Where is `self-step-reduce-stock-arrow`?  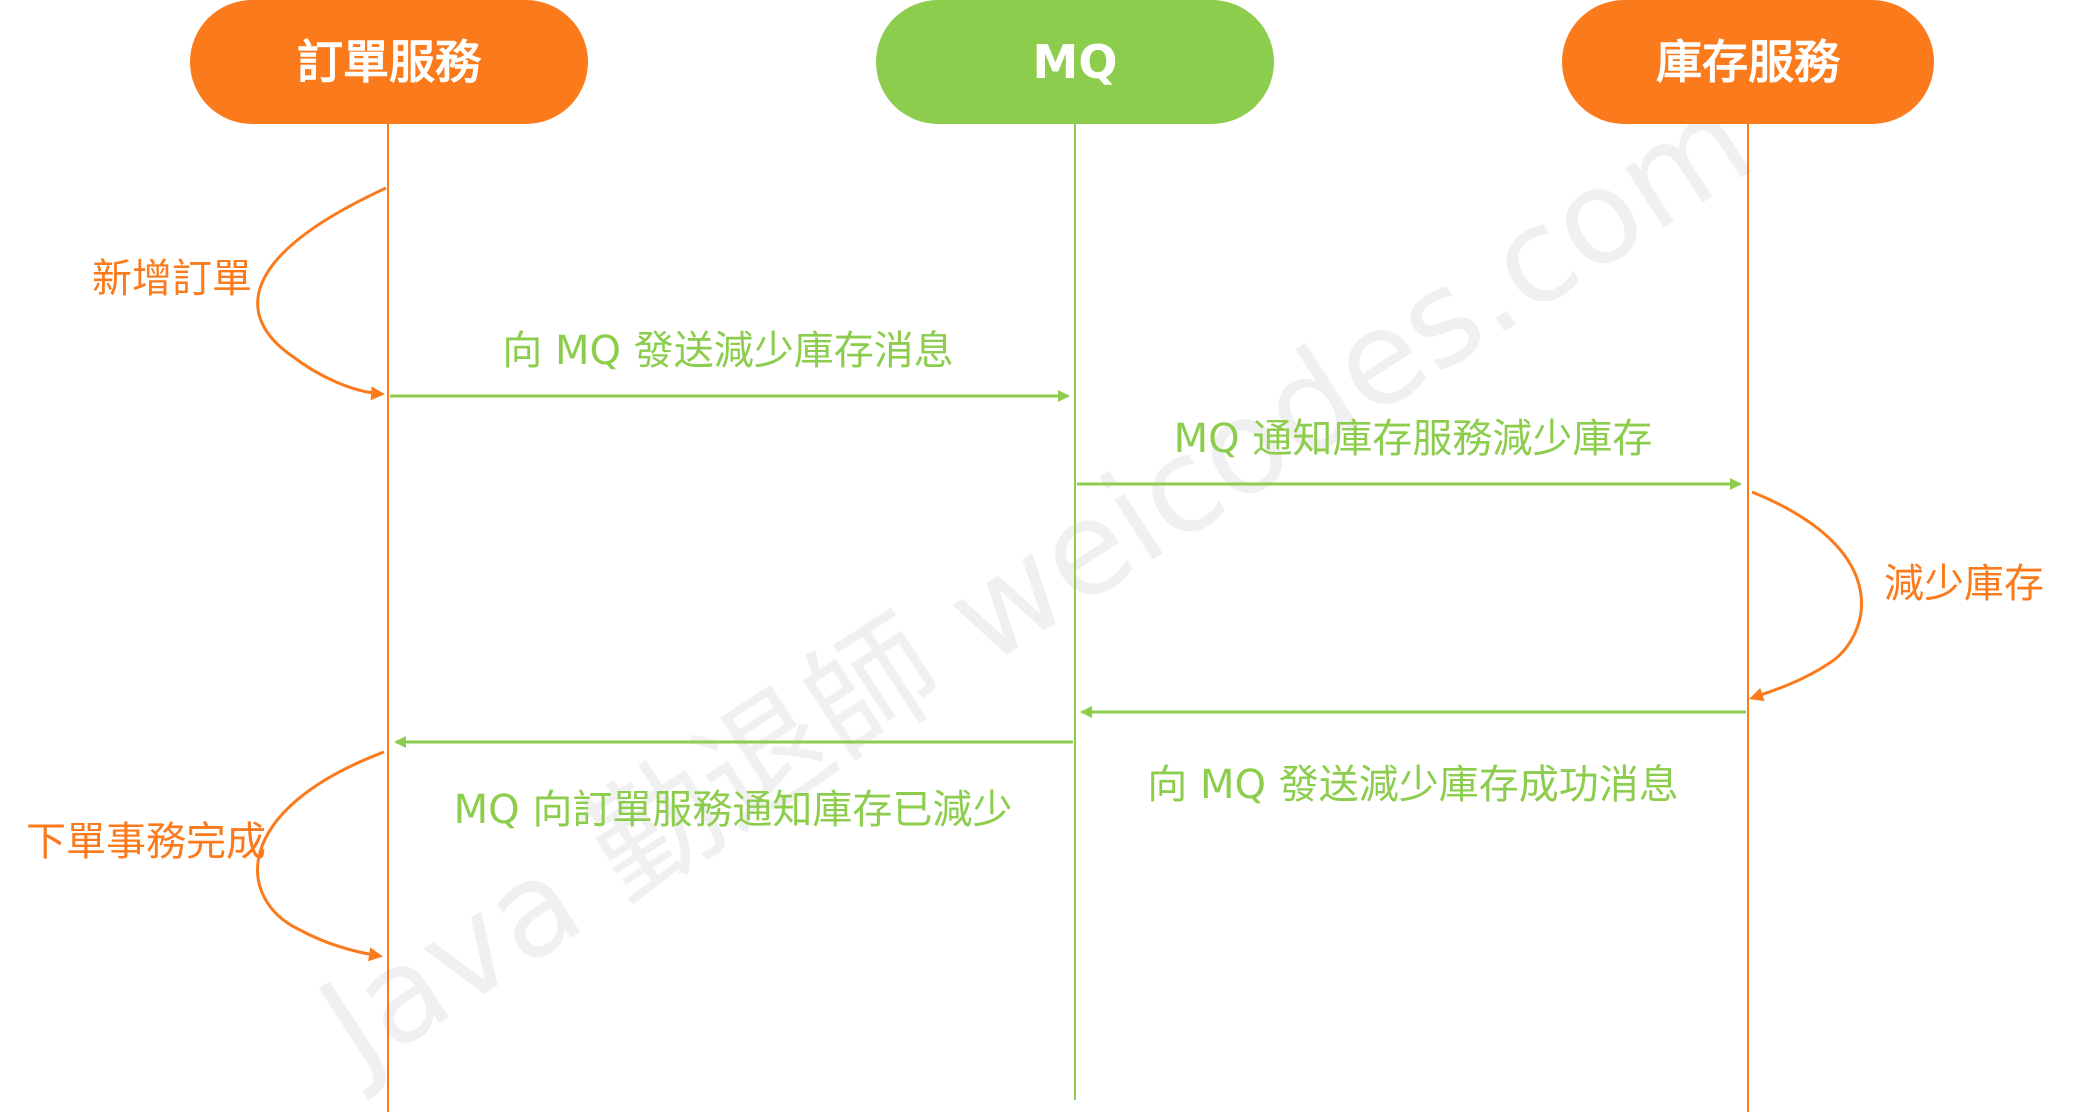 self-step-reduce-stock-arrow is located at coordinates (1806, 596).